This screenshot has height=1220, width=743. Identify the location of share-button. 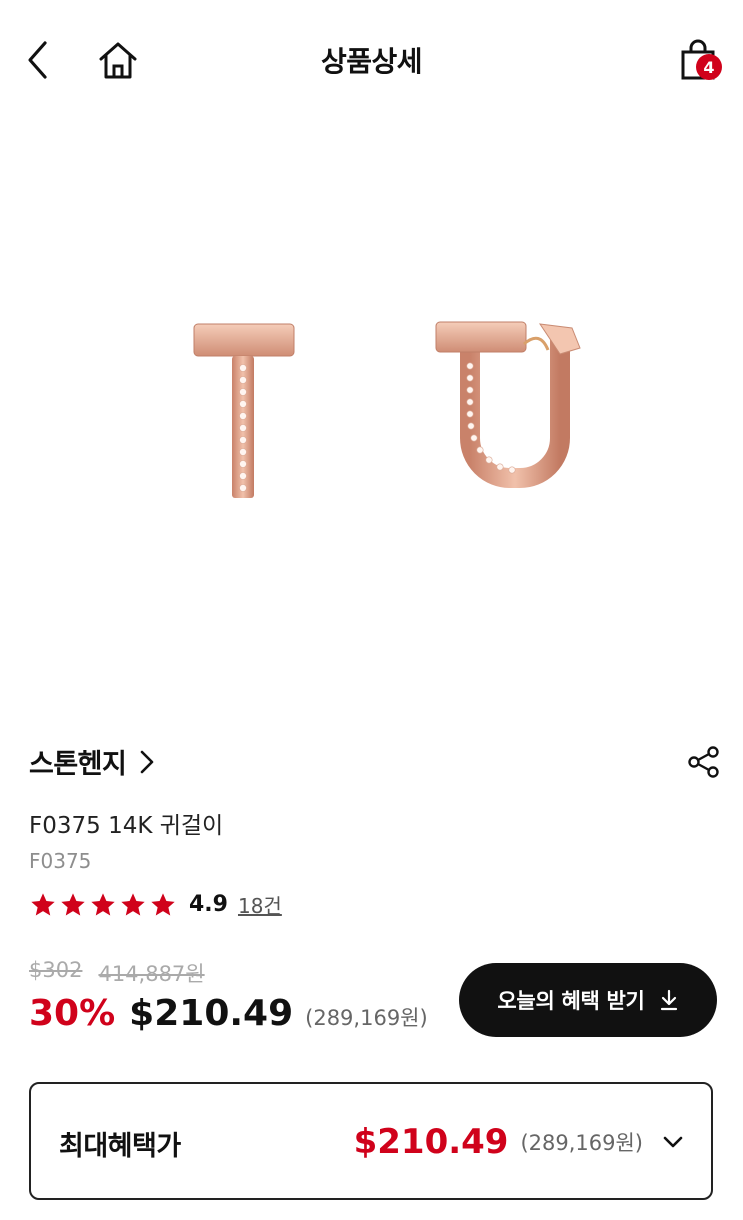
(704, 762).